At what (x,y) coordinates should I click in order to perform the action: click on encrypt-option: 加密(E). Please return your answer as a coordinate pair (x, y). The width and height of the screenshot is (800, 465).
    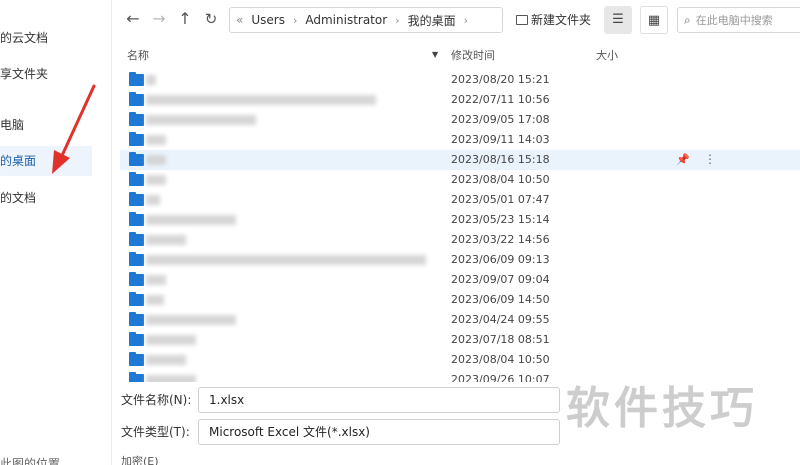
    Looking at the image, I should click on (140, 459).